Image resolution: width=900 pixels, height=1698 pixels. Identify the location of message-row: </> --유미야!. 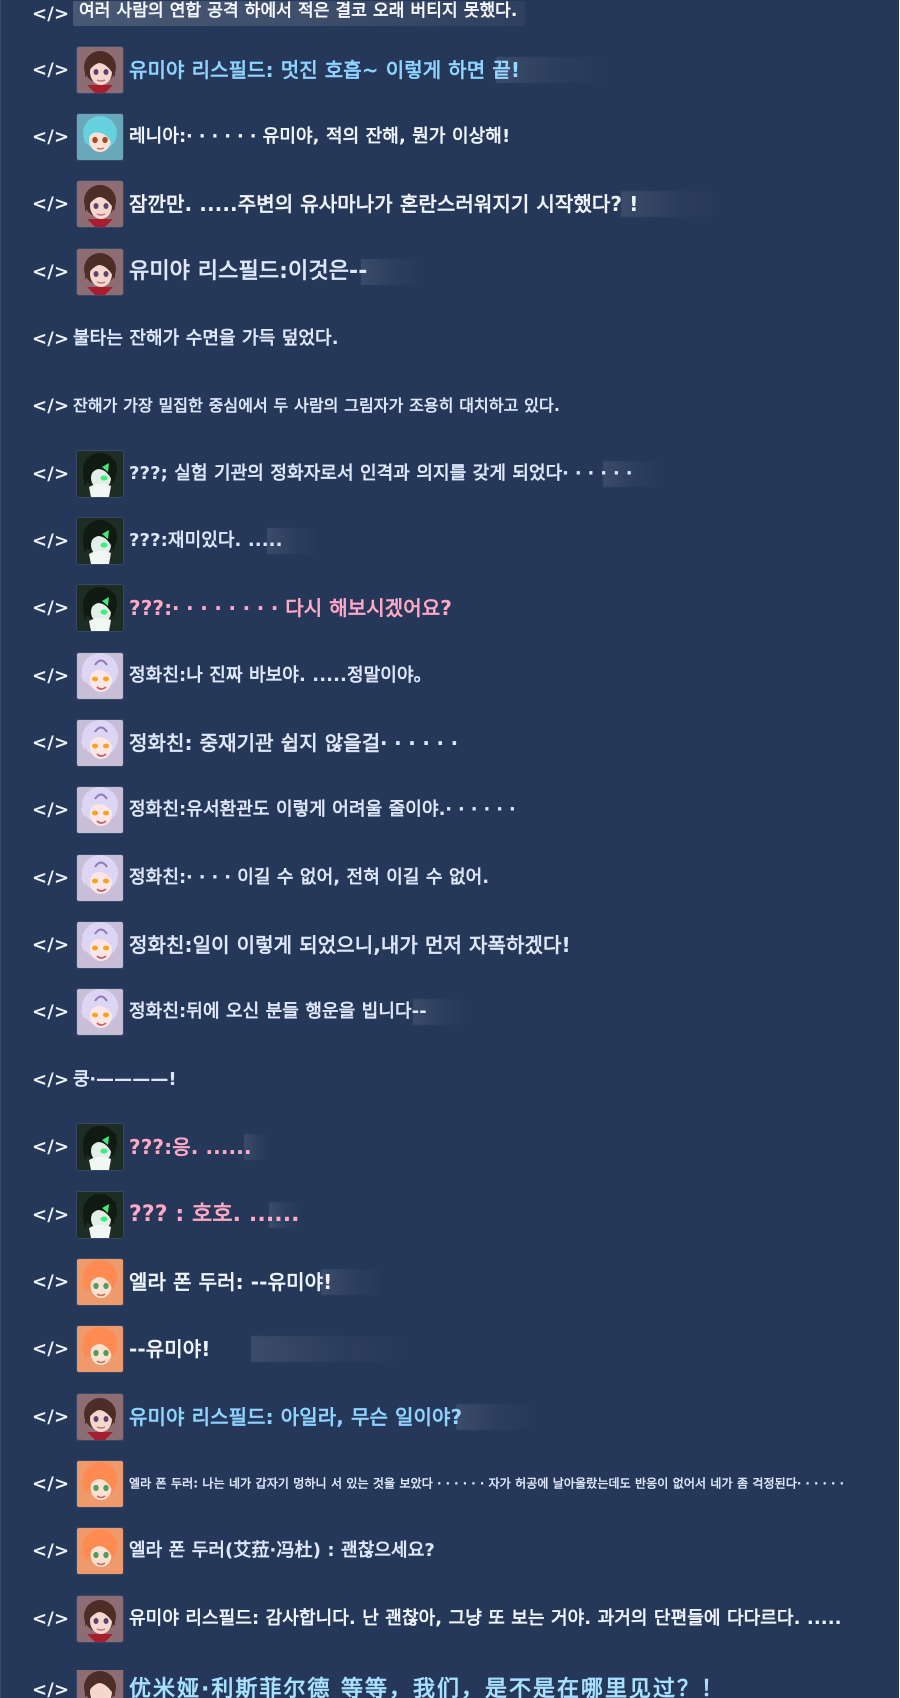
(450, 1349).